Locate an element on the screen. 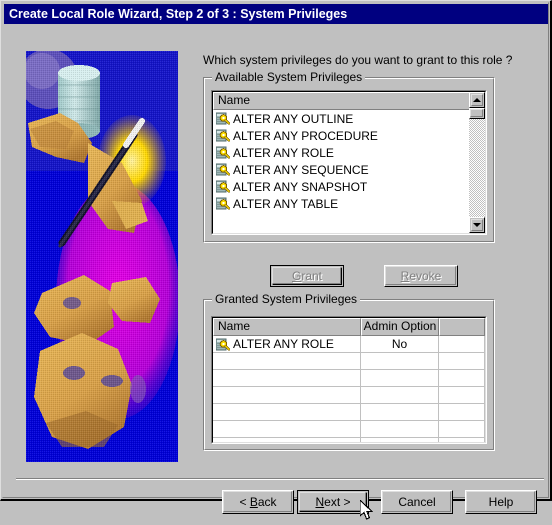 The height and width of the screenshot is (525, 552). granted-privileges-table: Name Admin Option ALTER ANY ROLE No is located at coordinates (349, 380).